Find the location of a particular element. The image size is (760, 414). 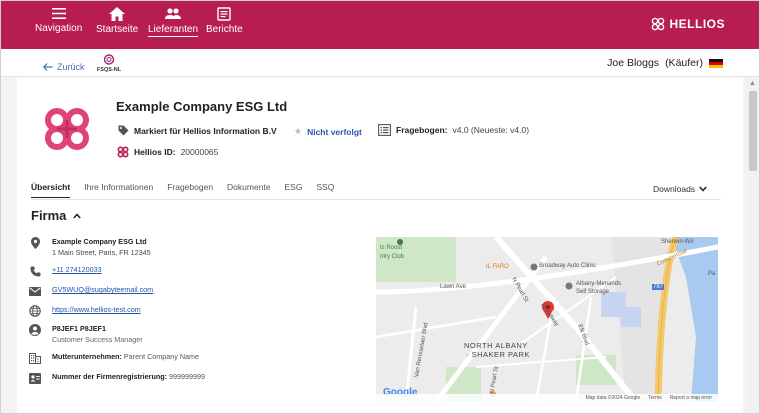

parent-company-row: Mutterunternehmen: Parent Company Name is located at coordinates (114, 358).